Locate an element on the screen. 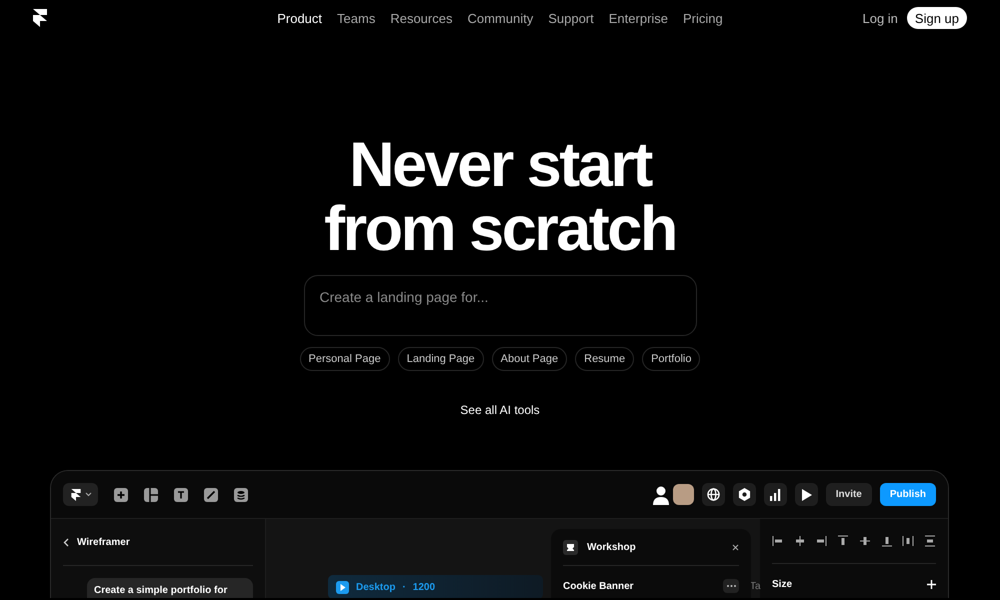 This screenshot has width=1000, height=600. text-tool-icon is located at coordinates (181, 495).